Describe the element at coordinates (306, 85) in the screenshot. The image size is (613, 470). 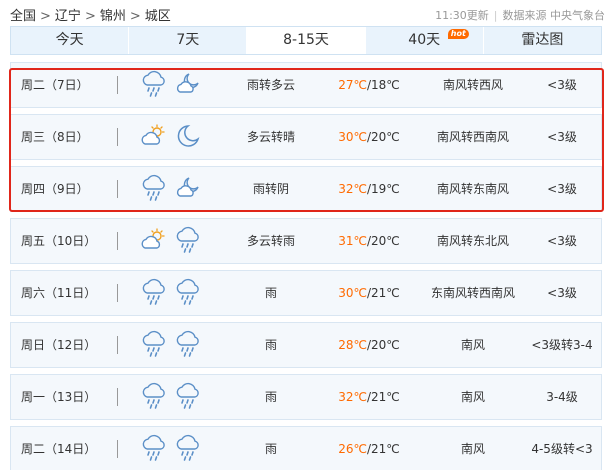
I see `forecast-row: 周二（7日） 雨转多云 27℃/18℃ 南风转西风 <3级` at that location.